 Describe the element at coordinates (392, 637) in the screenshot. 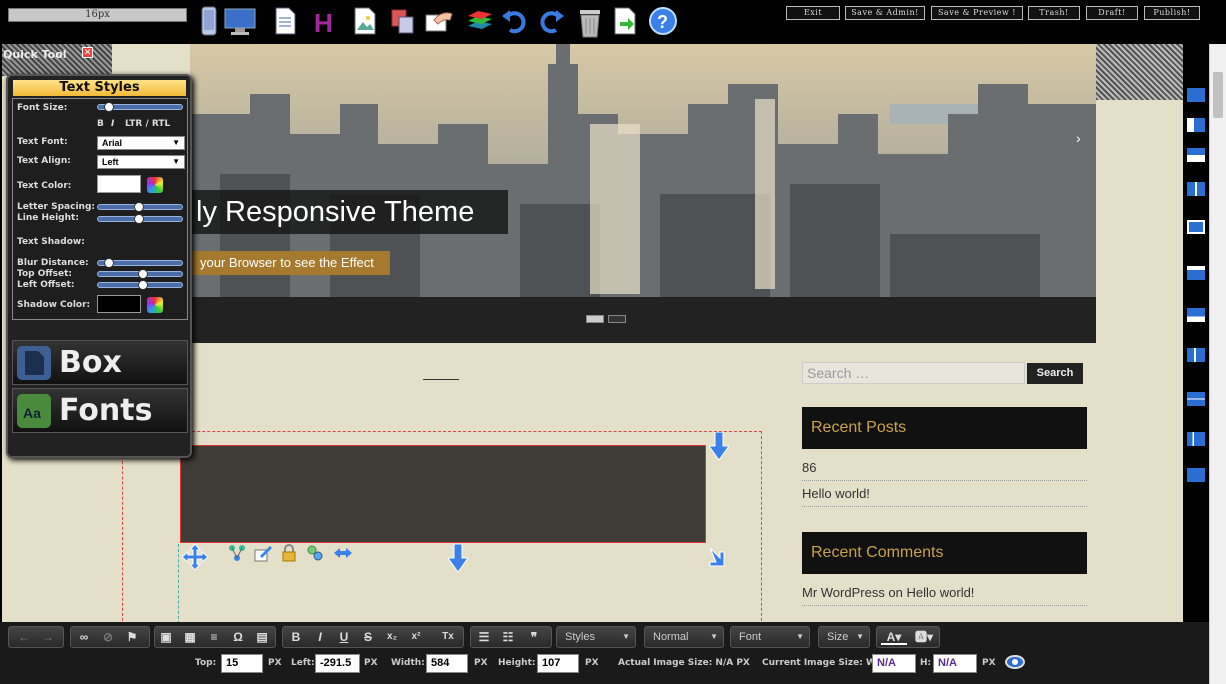

I see `subscript-button: x₂` at that location.